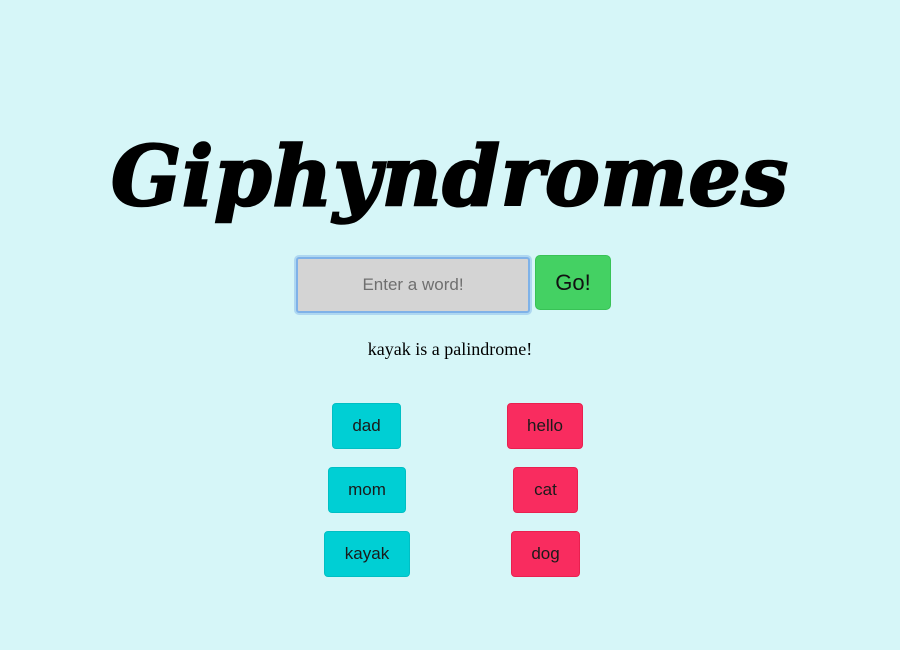  I want to click on word-button-cat: cat, so click(545, 490).